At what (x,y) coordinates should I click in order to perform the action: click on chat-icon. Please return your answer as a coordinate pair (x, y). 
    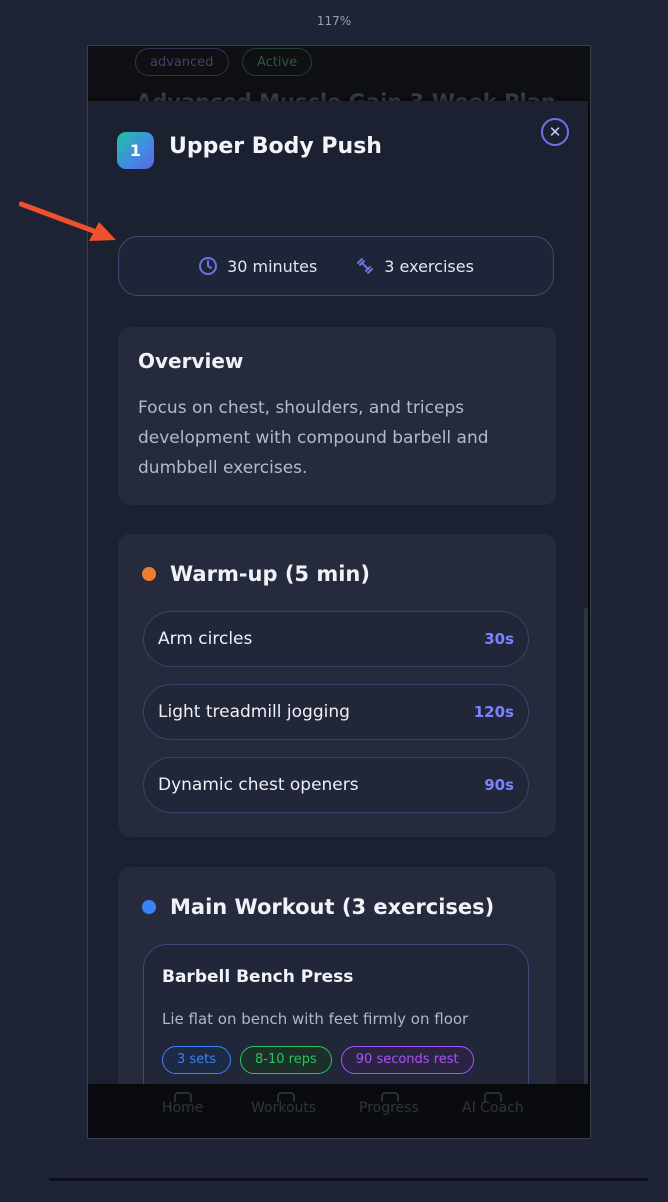
    Looking at the image, I should click on (493, 1097).